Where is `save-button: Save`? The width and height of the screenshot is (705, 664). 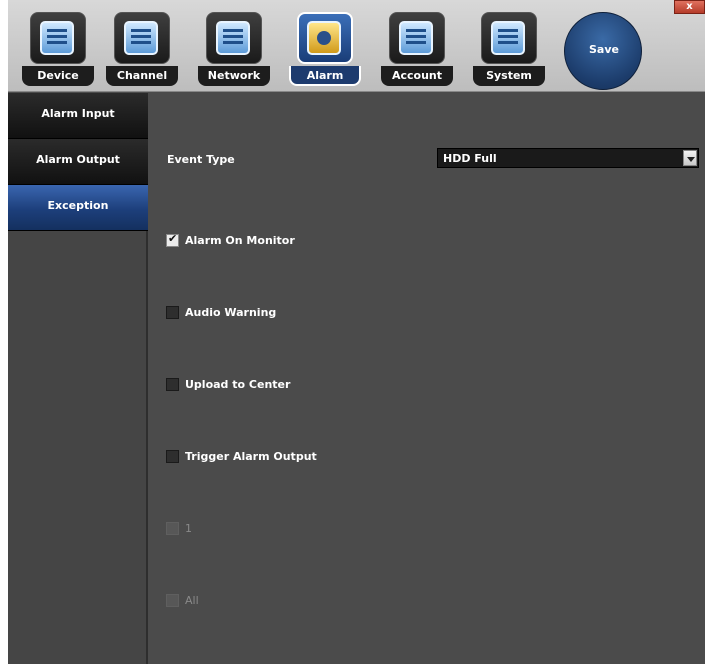 save-button: Save is located at coordinates (603, 51).